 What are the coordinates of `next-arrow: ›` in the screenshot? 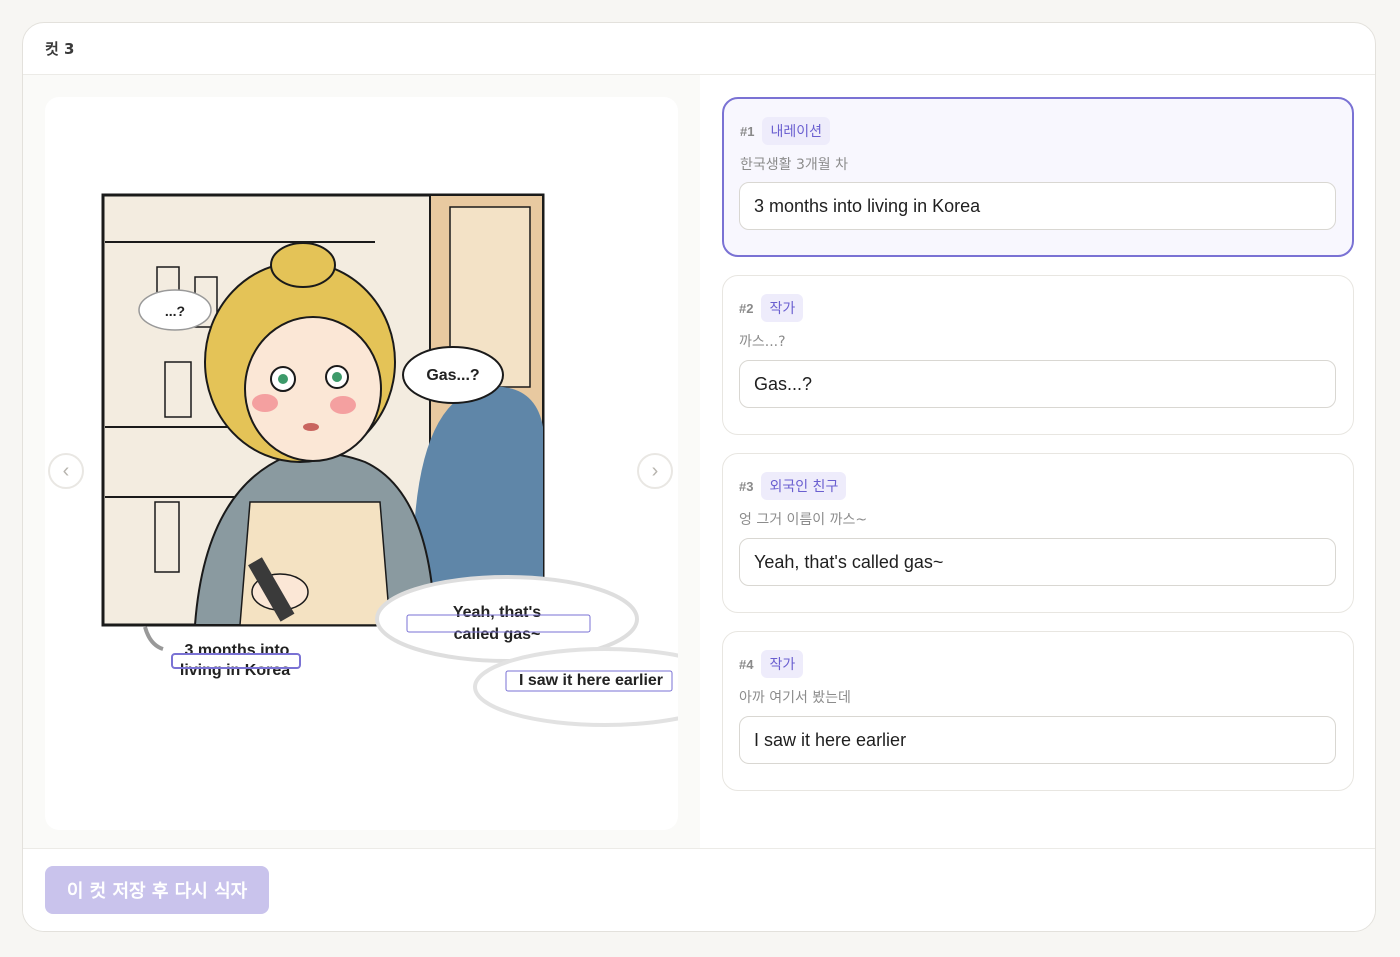 It's located at (655, 471).